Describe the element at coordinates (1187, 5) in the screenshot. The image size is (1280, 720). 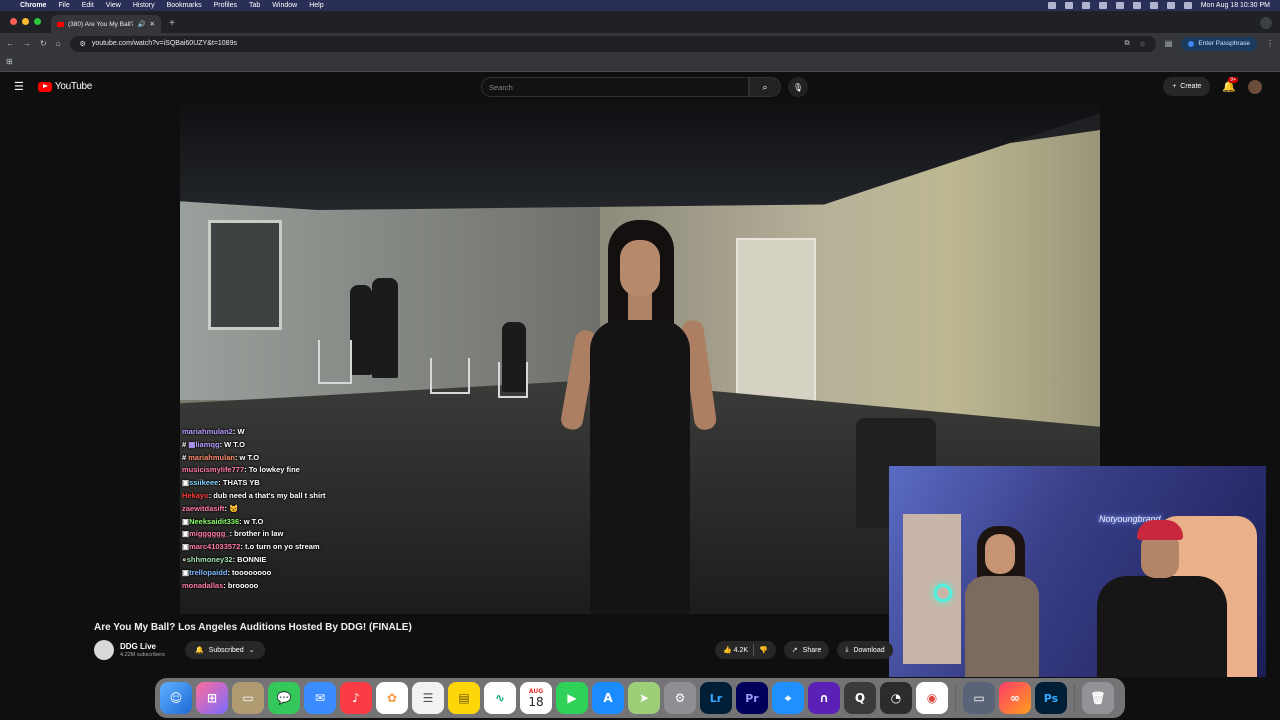
I see `control-center-icon` at that location.